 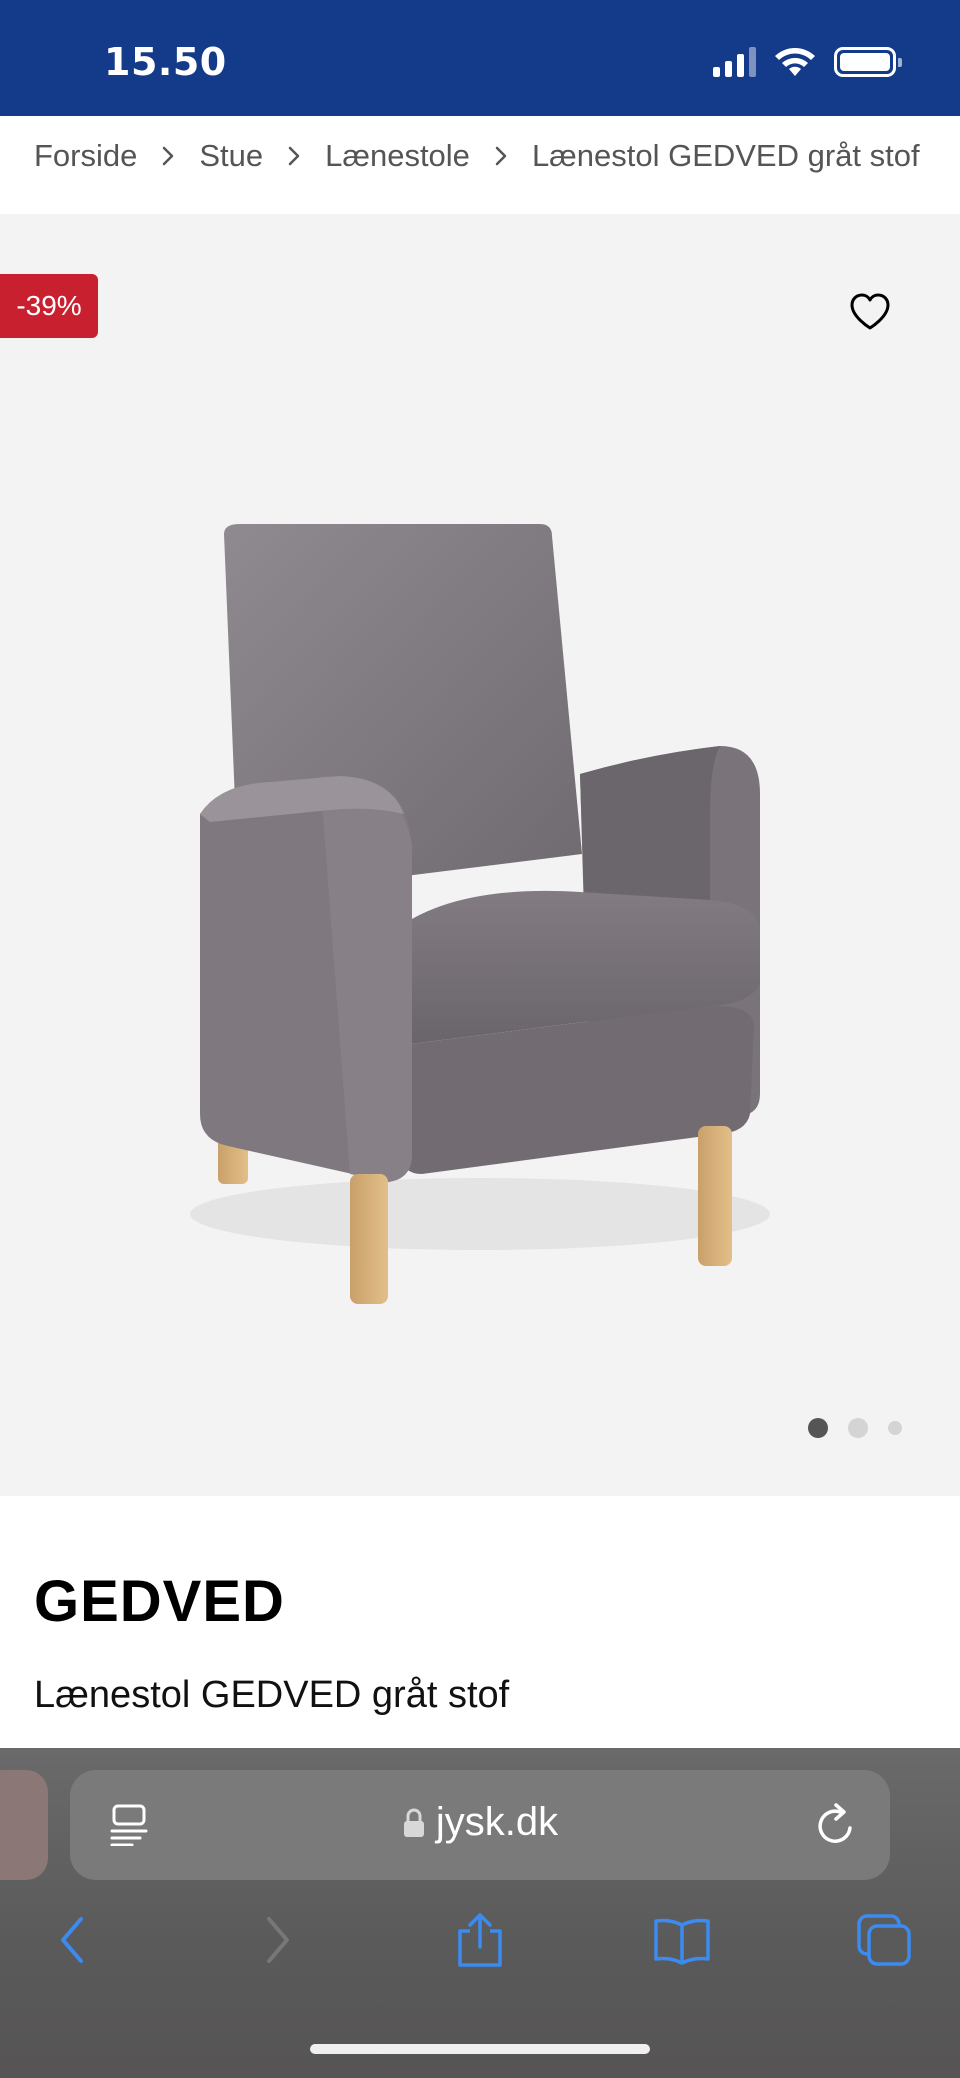 What do you see at coordinates (480, 58) in the screenshot?
I see `status-bar: 15.50` at bounding box center [480, 58].